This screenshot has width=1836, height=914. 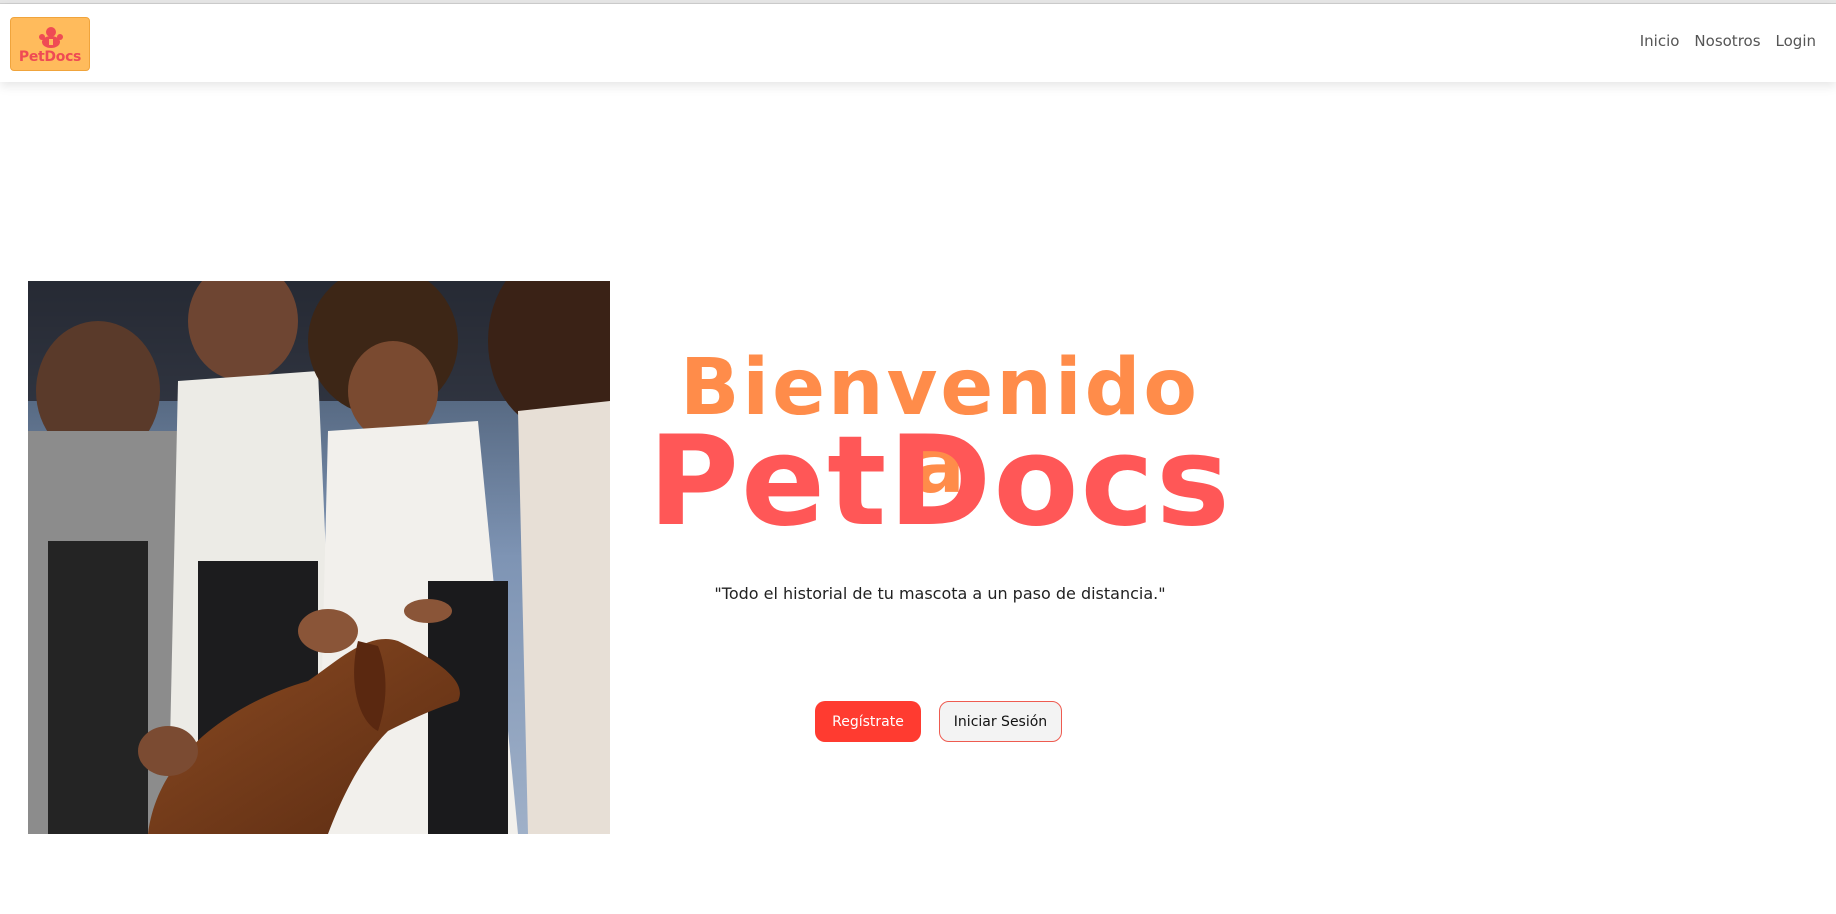 I want to click on brand-heading: PetDocs, so click(x=940, y=482).